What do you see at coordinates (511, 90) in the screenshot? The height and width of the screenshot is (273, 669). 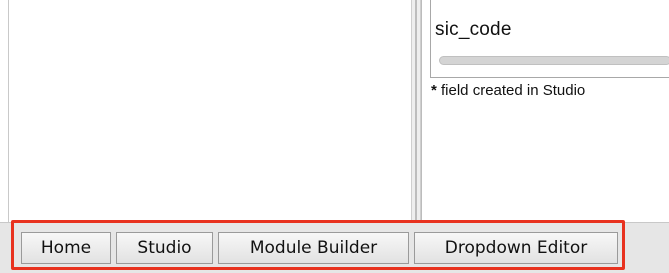 I see `note-text: field created in Studio` at bounding box center [511, 90].